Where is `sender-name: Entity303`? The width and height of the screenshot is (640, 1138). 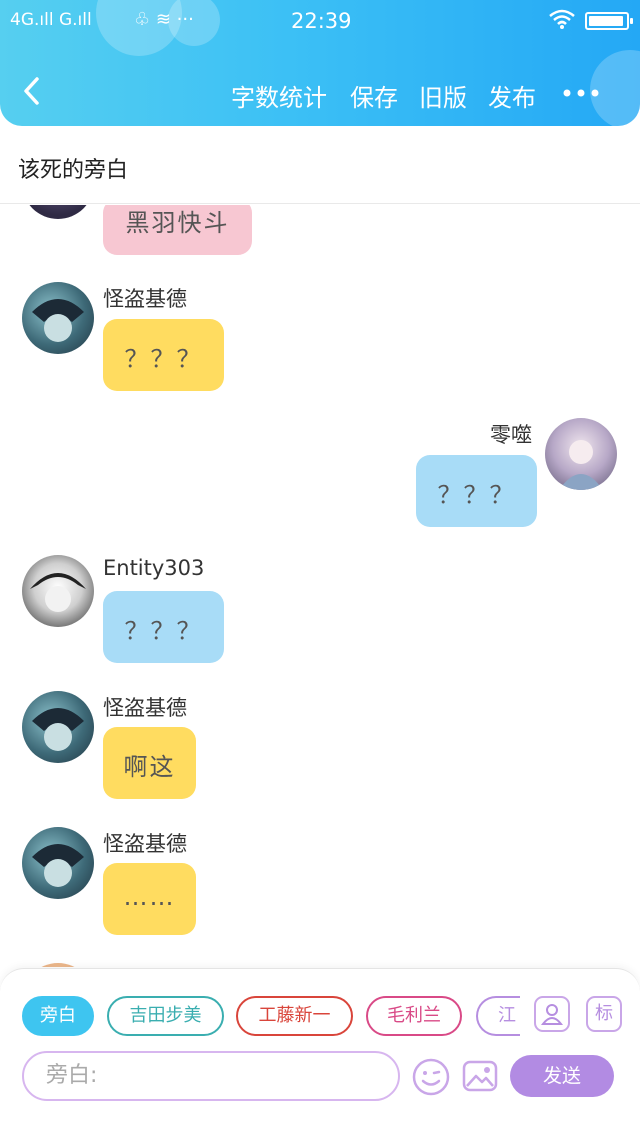 sender-name: Entity303 is located at coordinates (154, 568).